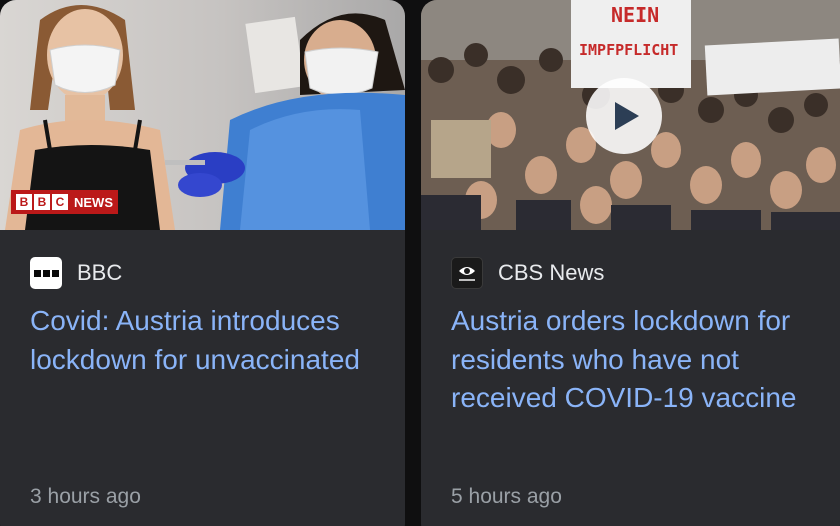 The height and width of the screenshot is (526, 840). I want to click on source-name: BBC, so click(100, 272).